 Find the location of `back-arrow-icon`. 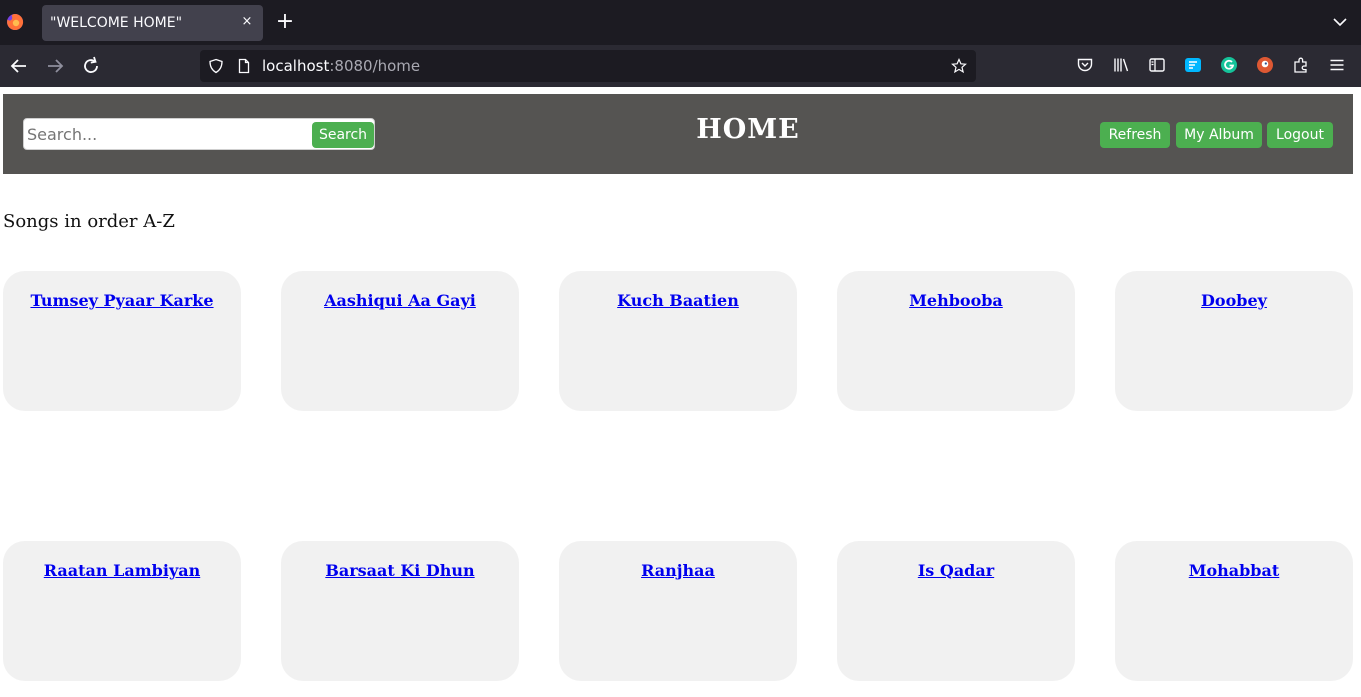

back-arrow-icon is located at coordinates (19, 66).